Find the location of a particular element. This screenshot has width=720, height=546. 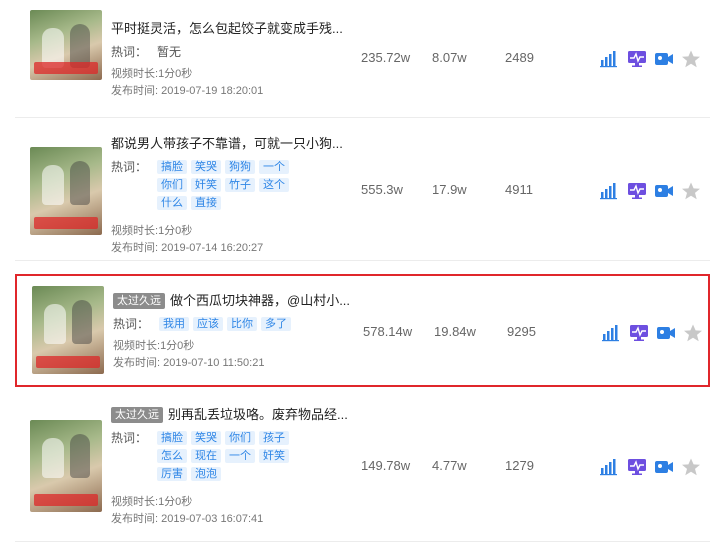

publish-line: 发布时间: 2019-07-10 11:50:21 is located at coordinates (238, 363).